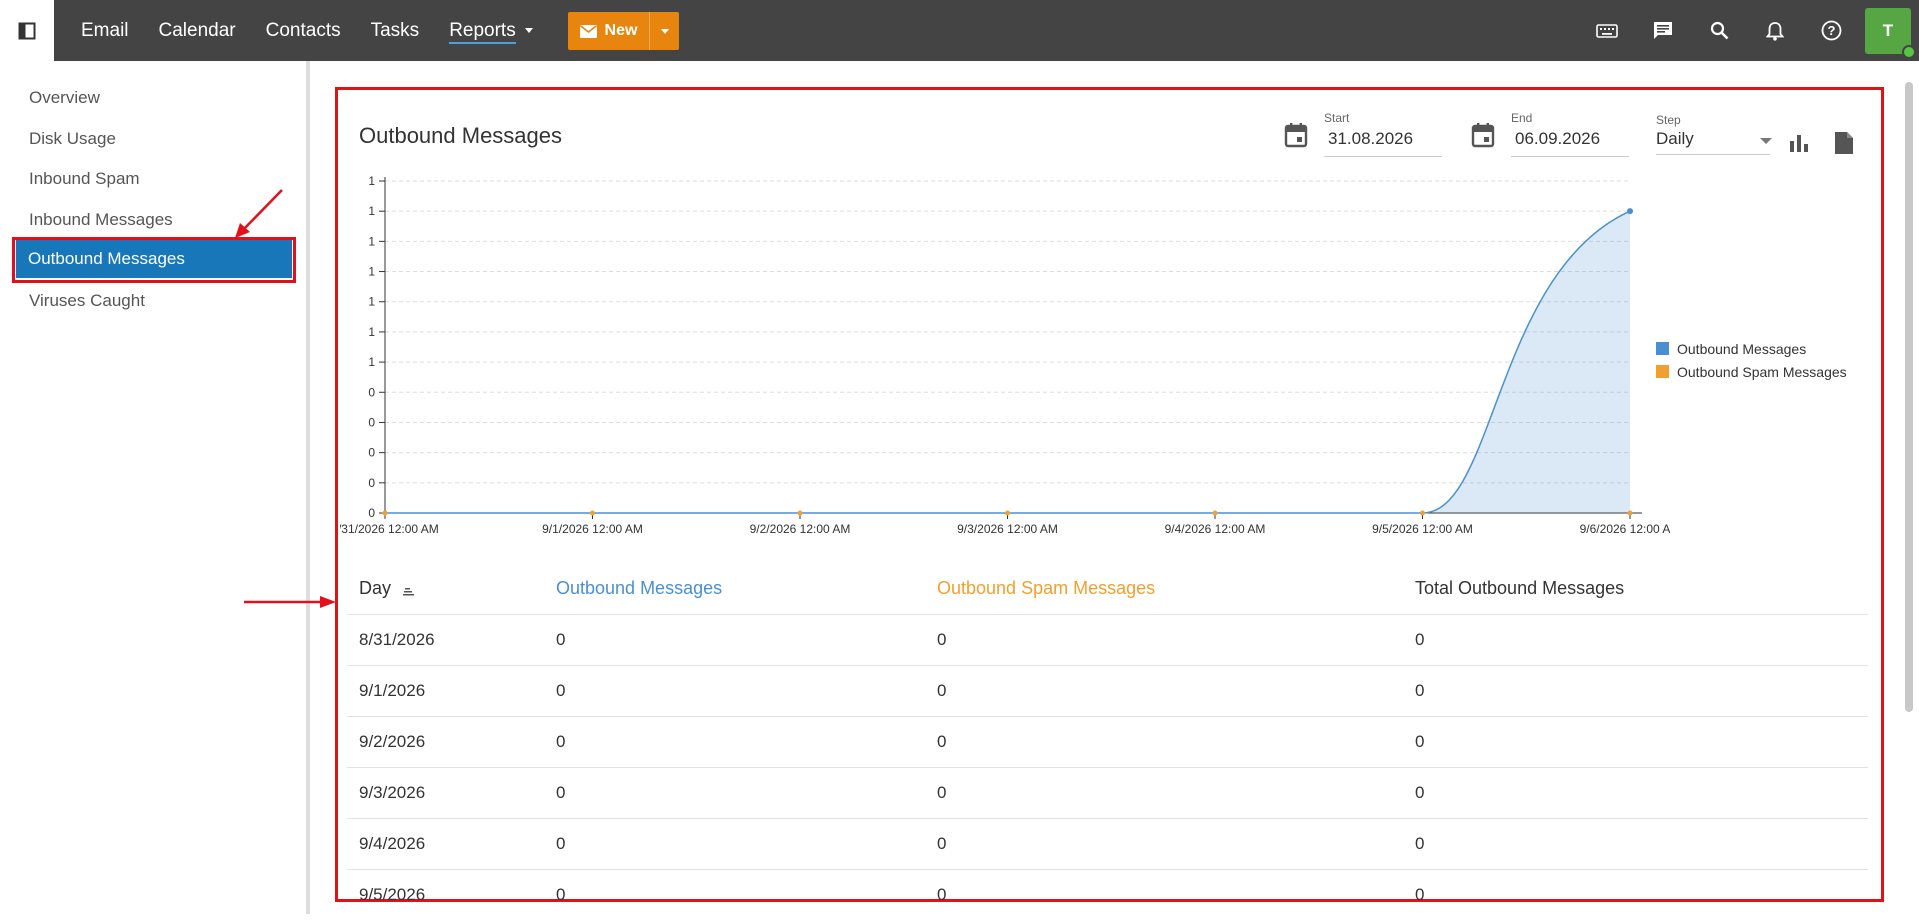 The height and width of the screenshot is (920, 1919). Describe the element at coordinates (1888, 30) in the screenshot. I see `avatar-initial: T` at that location.